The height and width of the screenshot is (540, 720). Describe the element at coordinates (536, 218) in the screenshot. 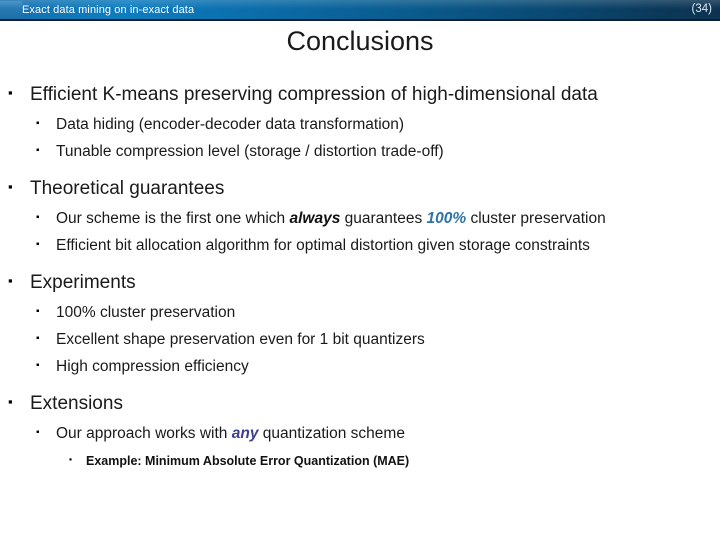

I see `bullet-text-part3: cluster preservation` at that location.